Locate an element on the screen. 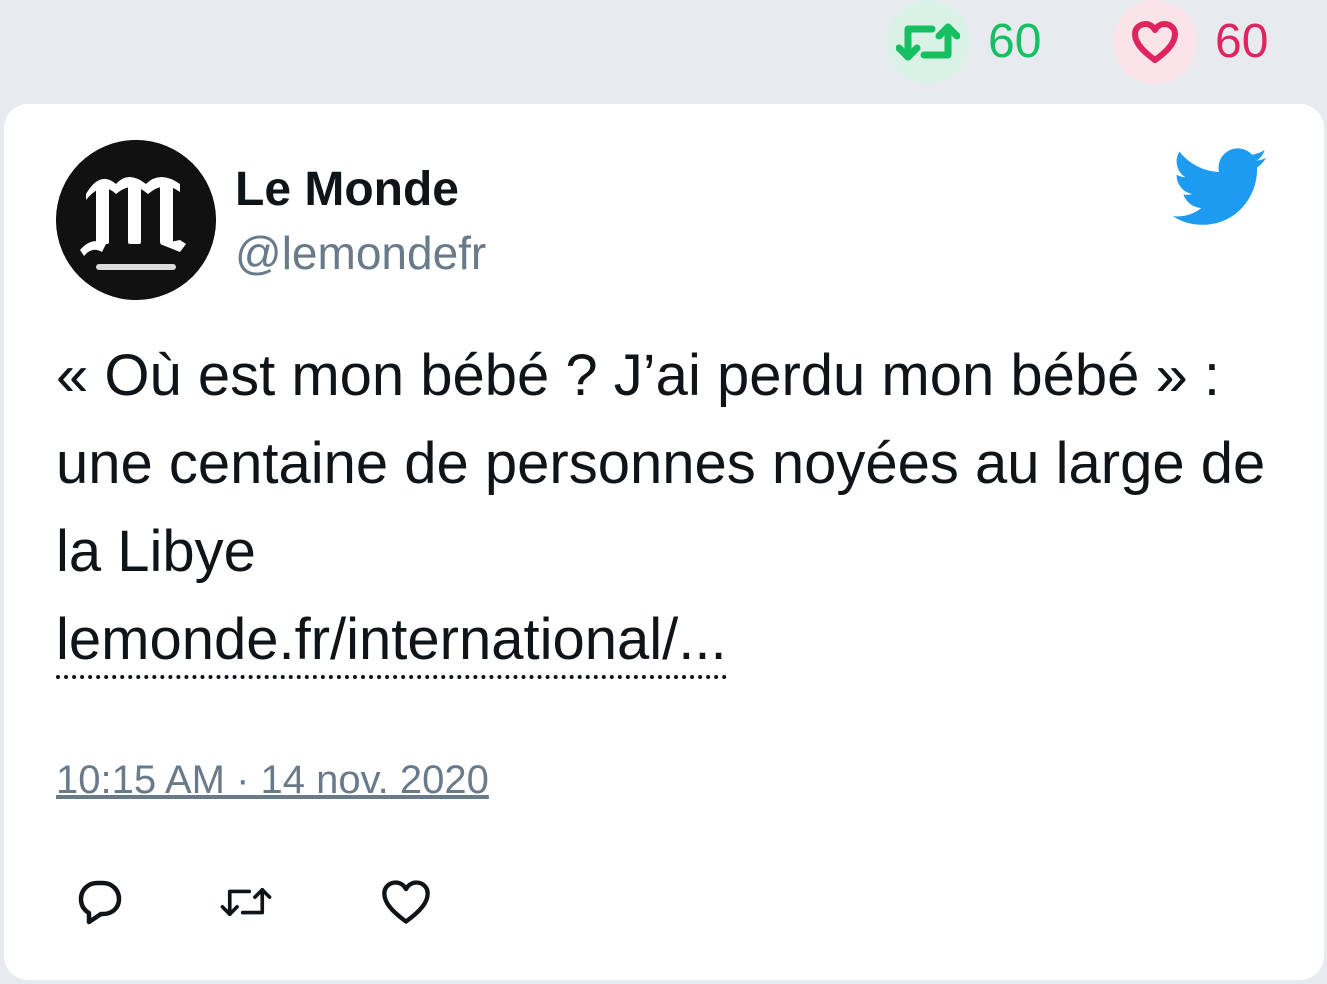  le-monde-logo is located at coordinates (136, 220).